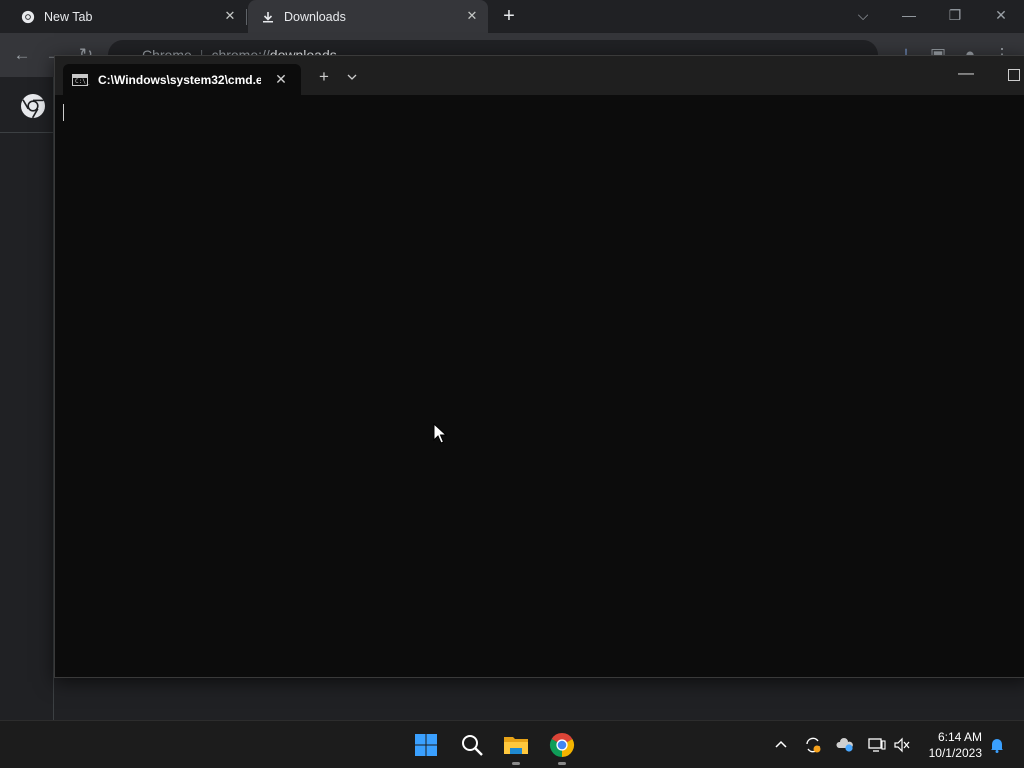  I want to click on maximize-icon, so click(1014, 75).